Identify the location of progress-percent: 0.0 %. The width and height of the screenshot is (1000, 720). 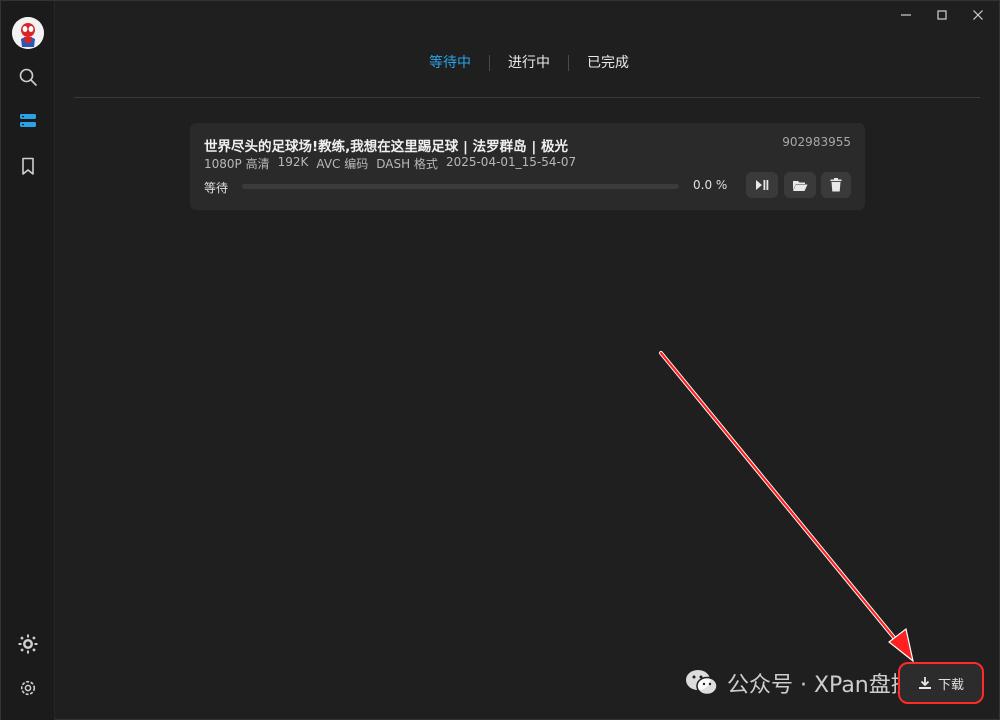
(710, 185).